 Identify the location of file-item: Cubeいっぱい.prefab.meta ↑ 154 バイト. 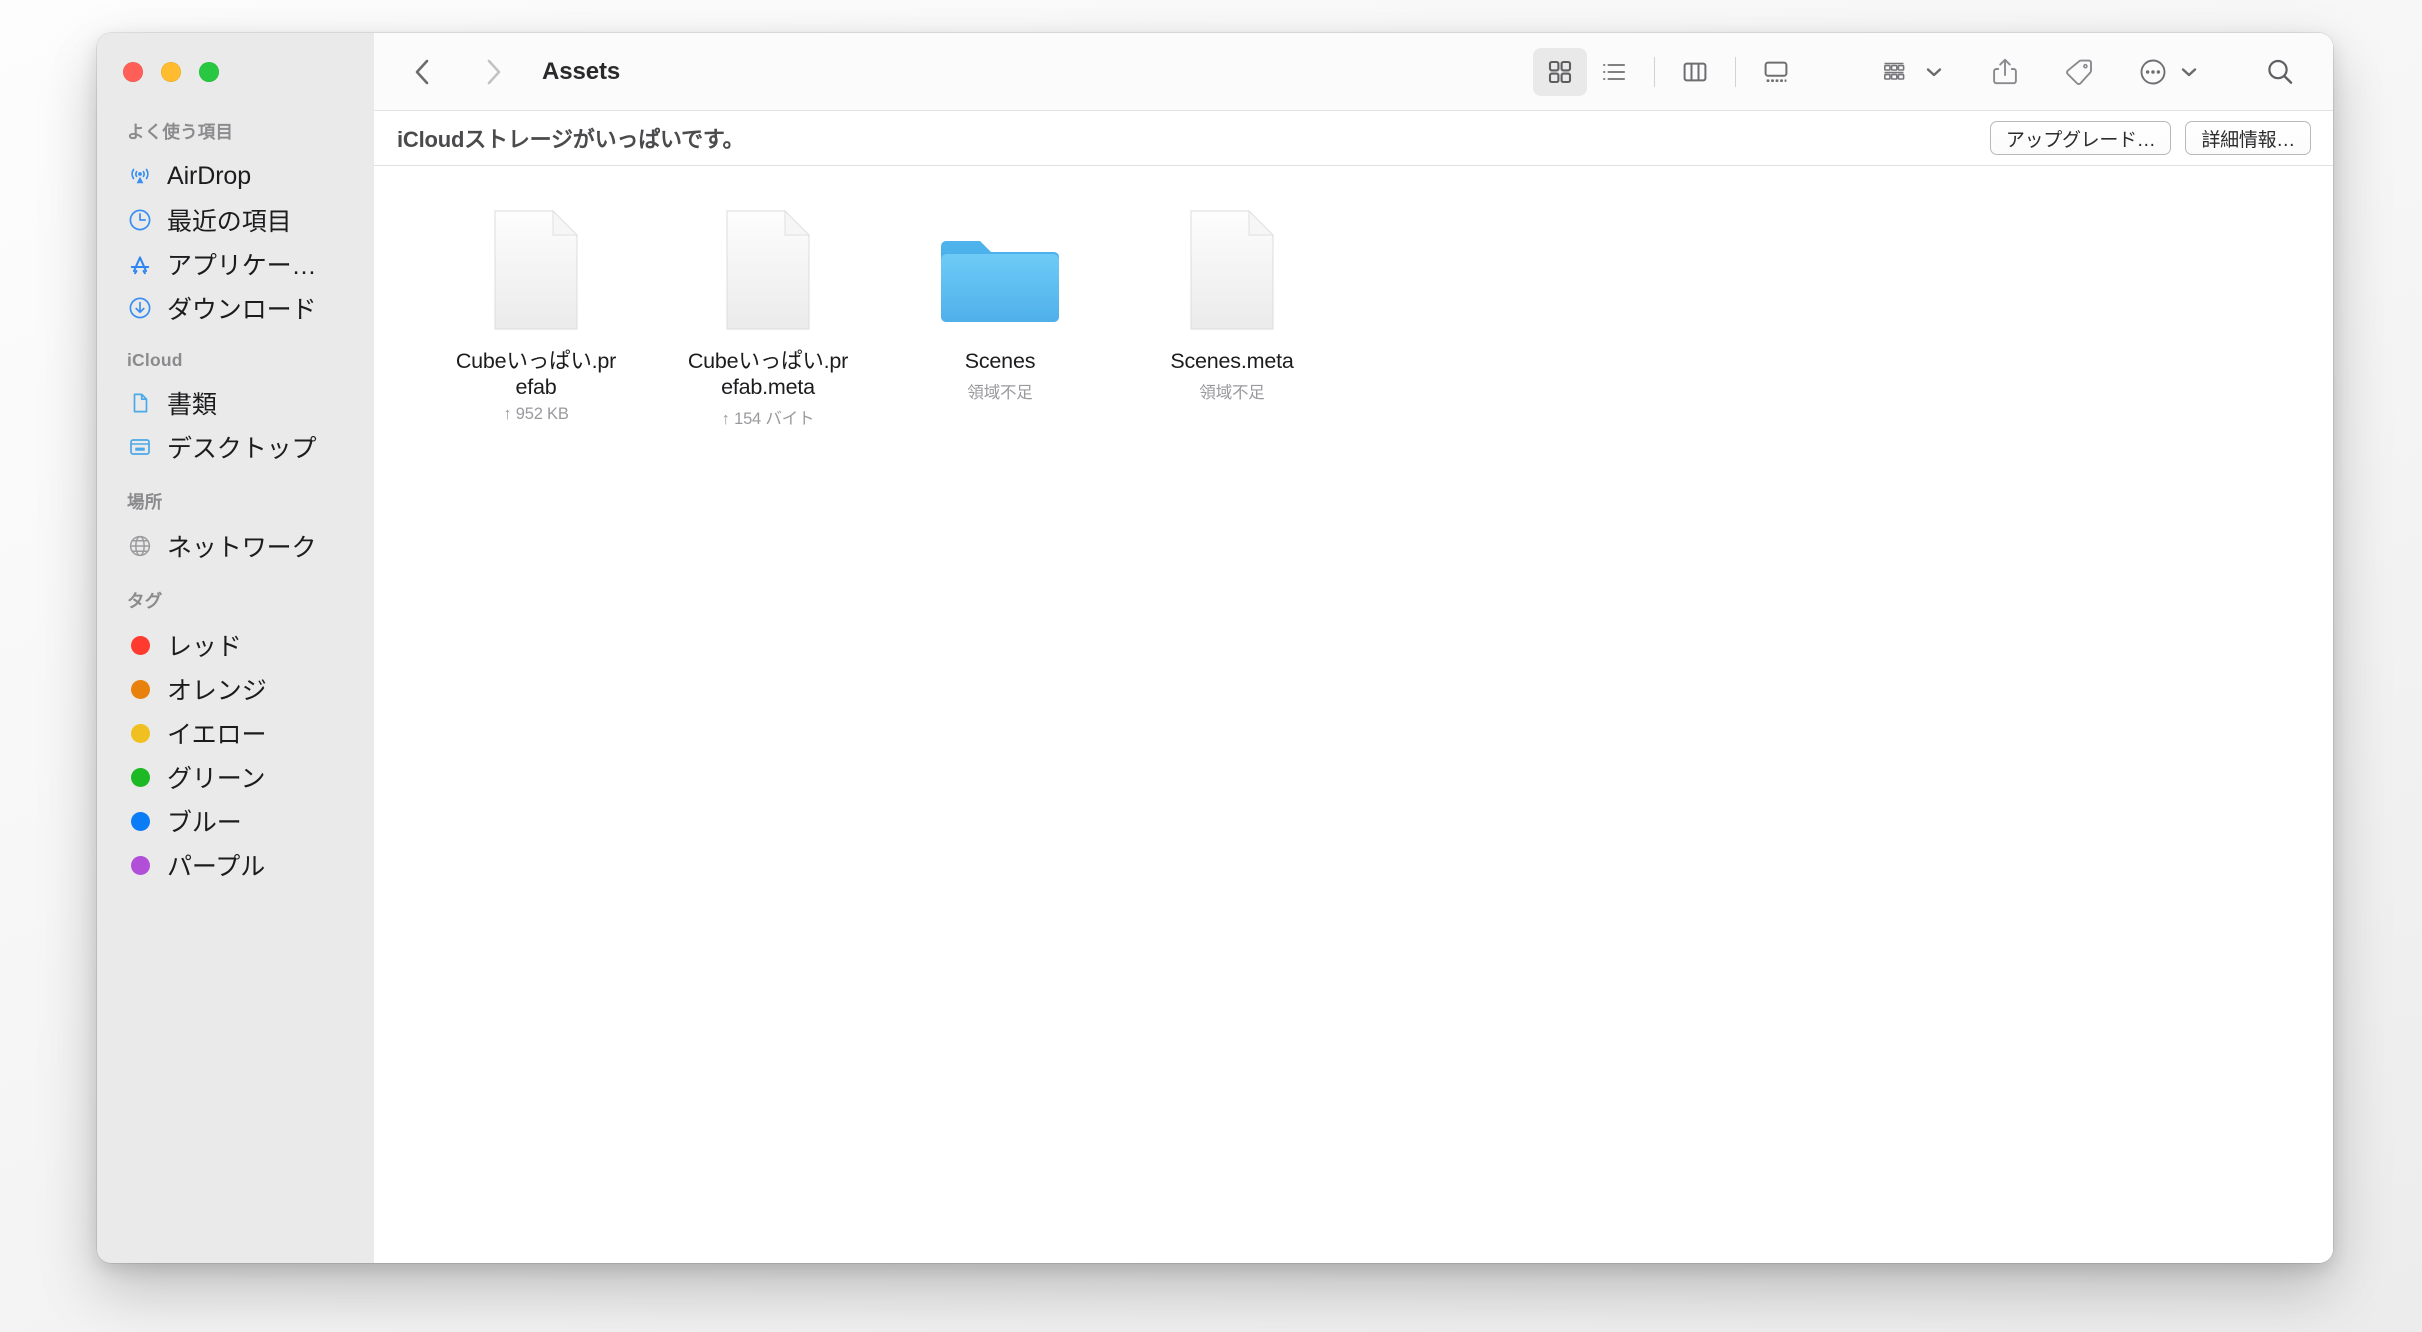
(768, 315).